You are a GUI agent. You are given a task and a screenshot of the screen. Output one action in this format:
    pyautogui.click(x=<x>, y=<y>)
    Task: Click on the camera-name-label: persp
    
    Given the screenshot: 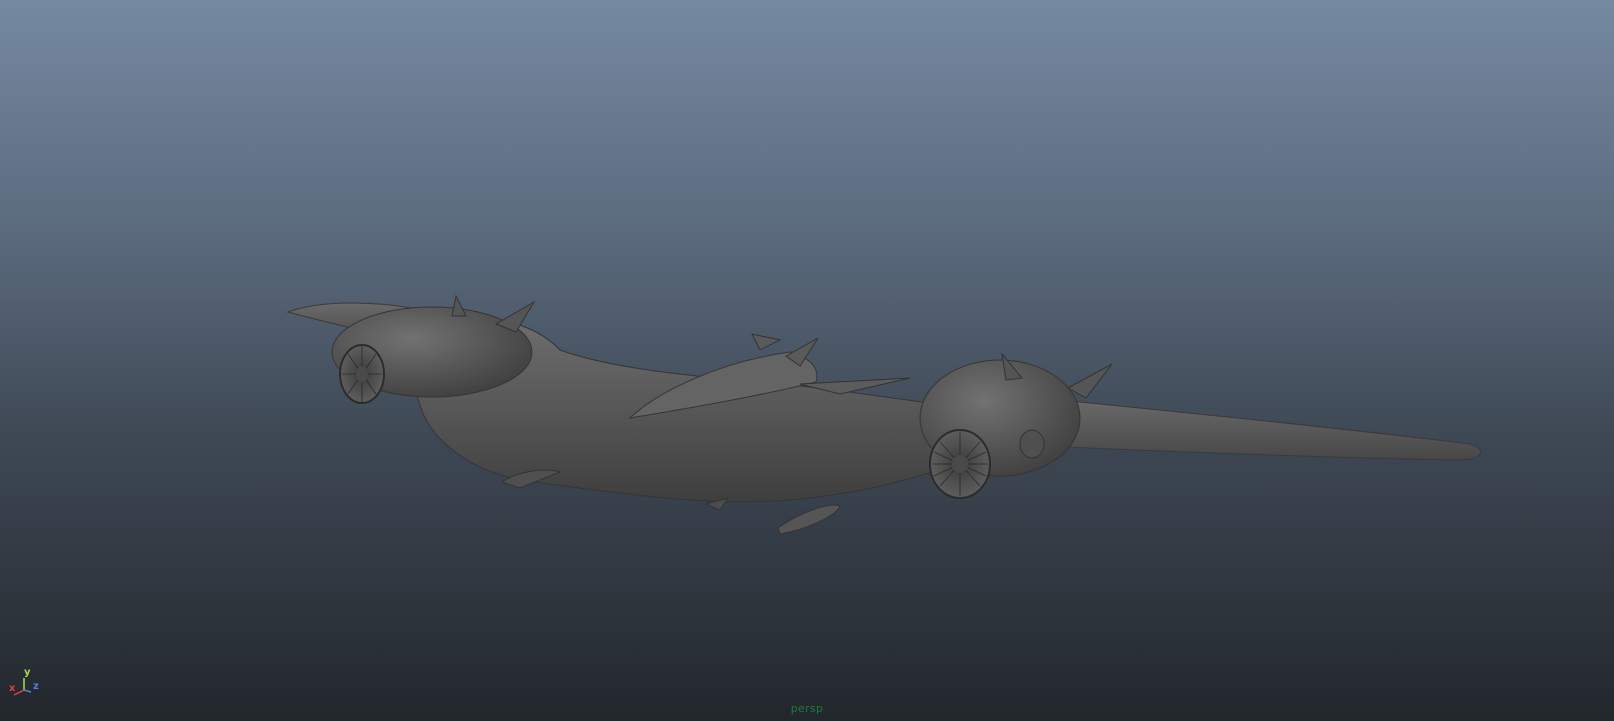 What is the action you would take?
    pyautogui.click(x=807, y=708)
    